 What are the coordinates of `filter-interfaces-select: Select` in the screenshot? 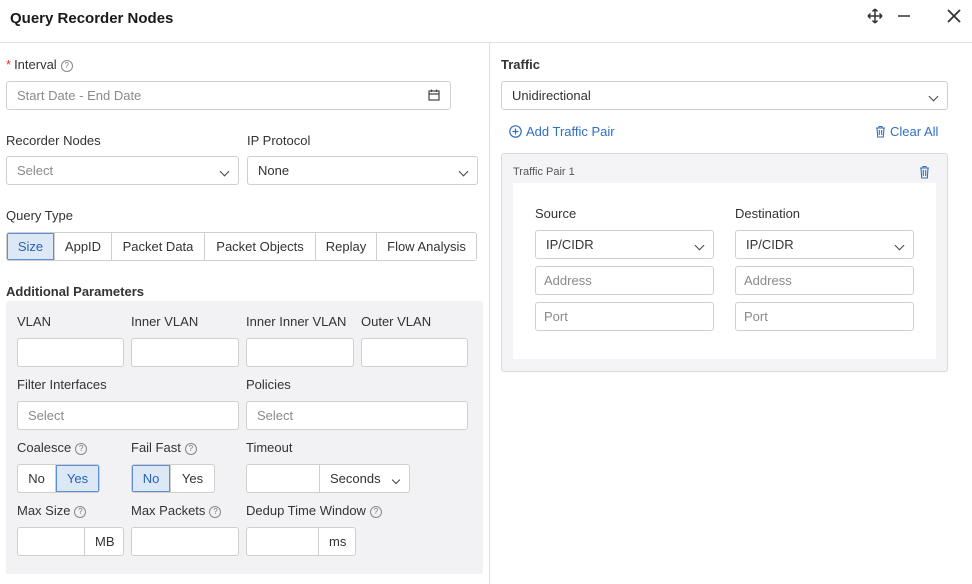 It's located at (128, 415).